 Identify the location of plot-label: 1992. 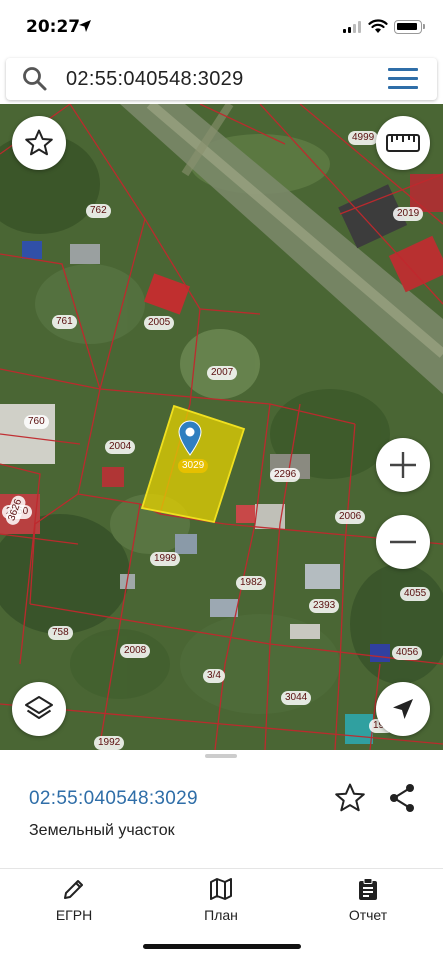
(109, 743).